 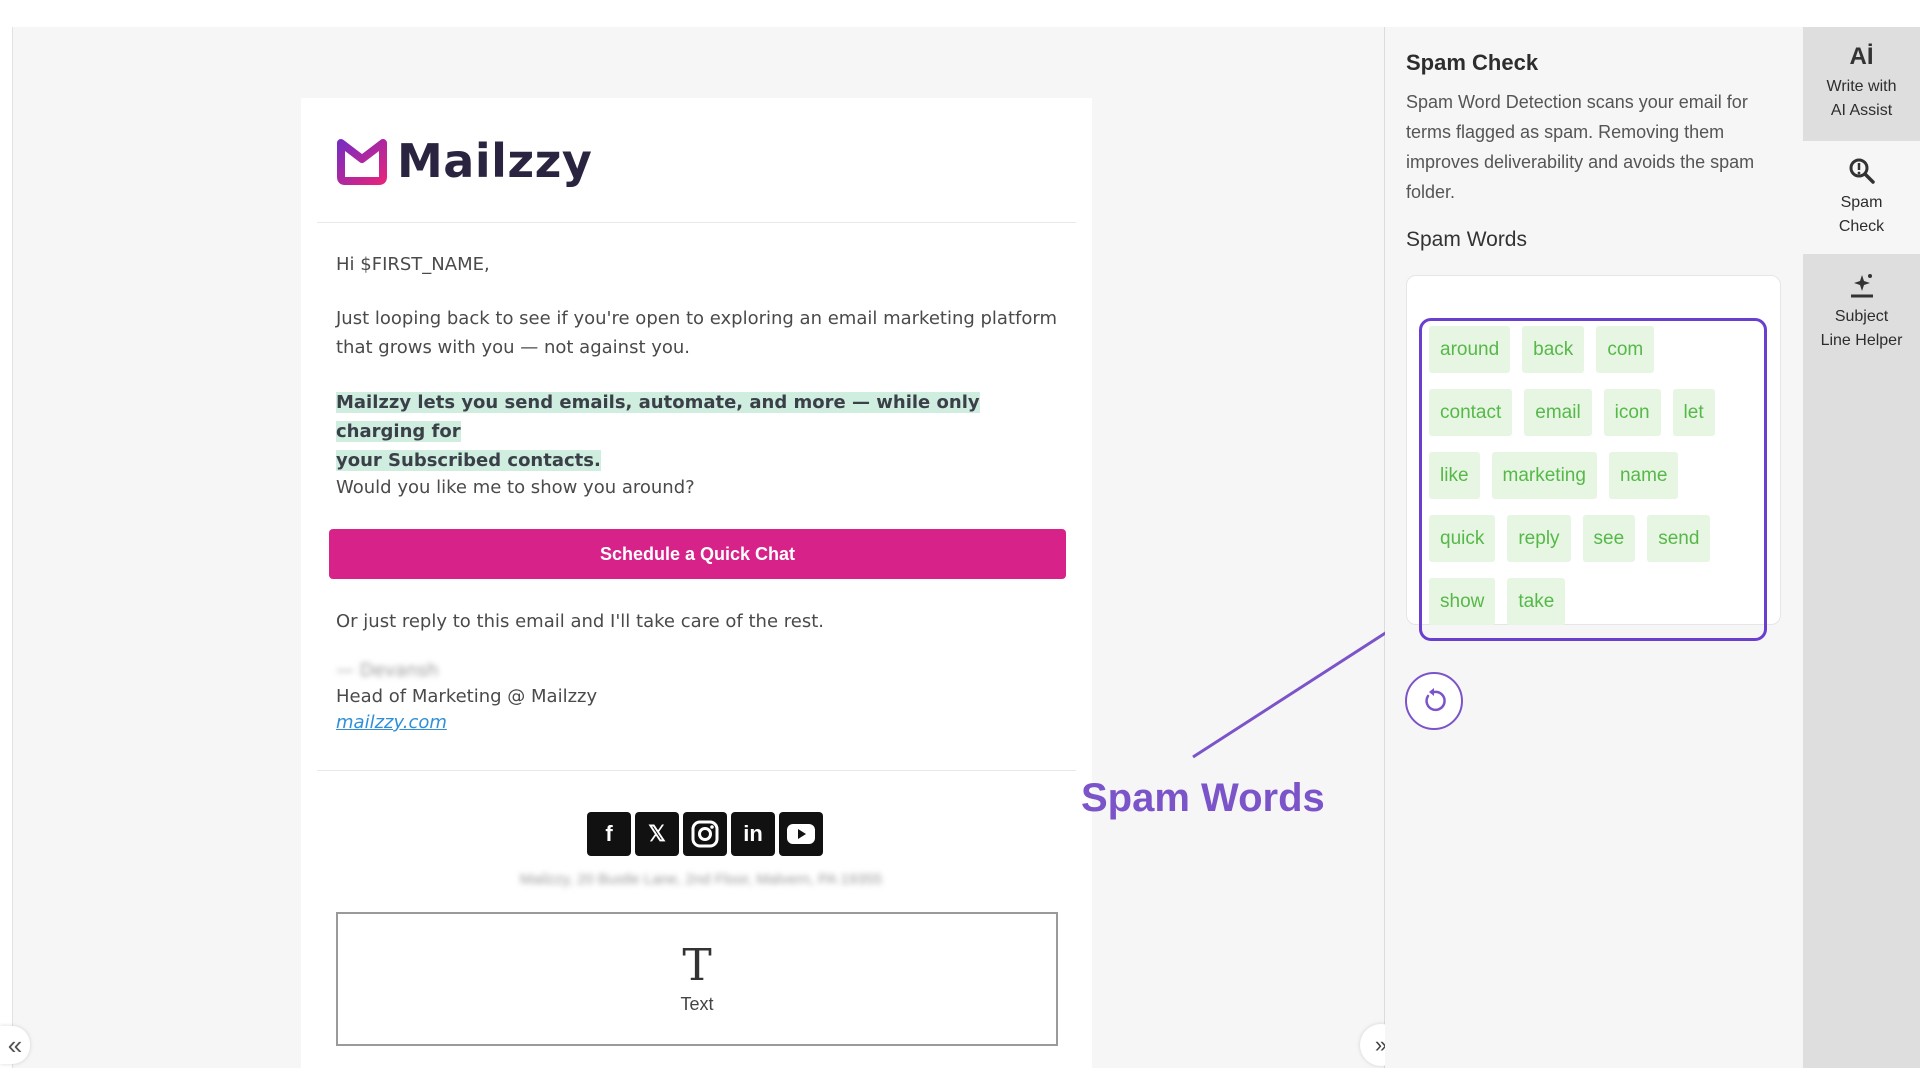 I want to click on rail-label: Write with, so click(x=1861, y=86).